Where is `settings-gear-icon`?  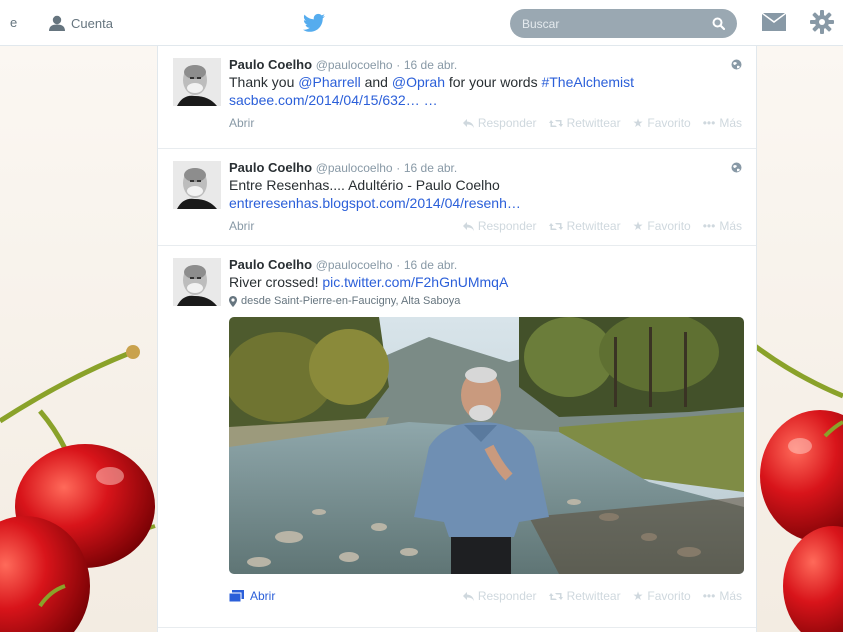
settings-gear-icon is located at coordinates (822, 22).